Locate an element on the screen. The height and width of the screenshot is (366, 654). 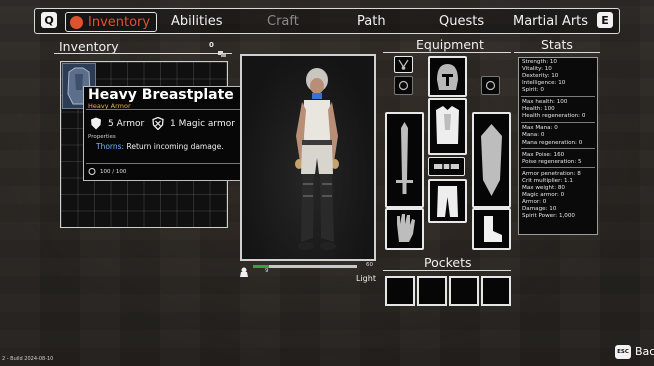
stat-line: Poise regeneration: 5 is located at coordinates (552, 161).